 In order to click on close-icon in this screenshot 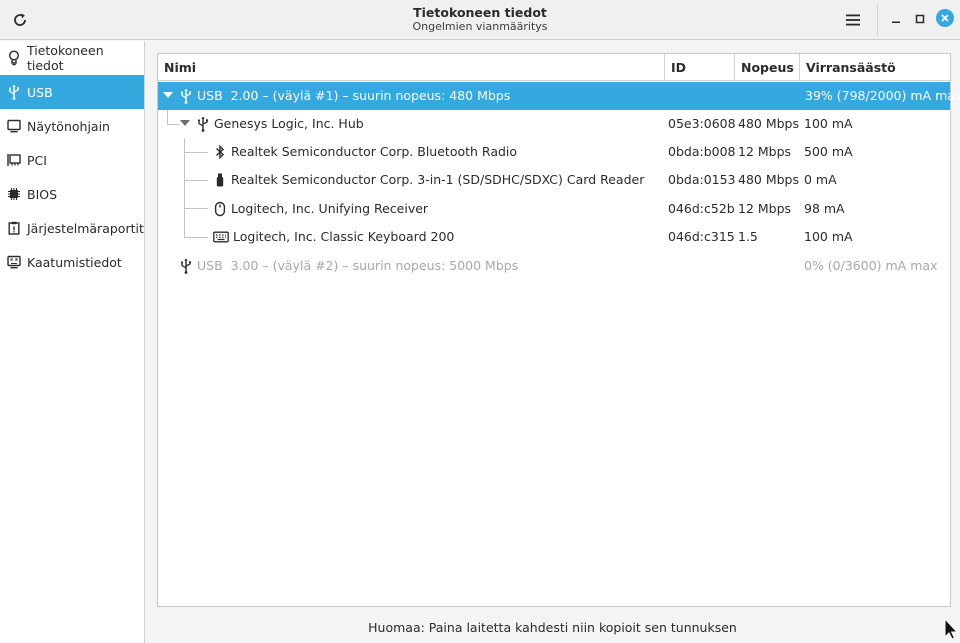, I will do `click(945, 18)`.